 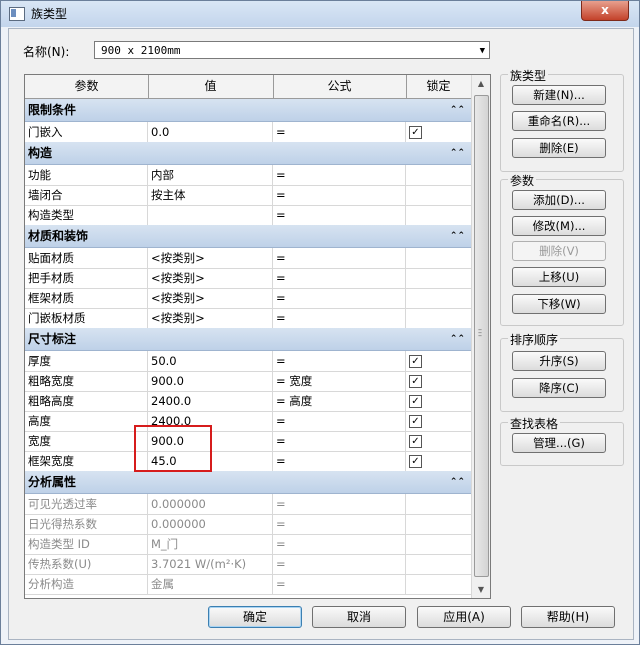 I want to click on cell-formula: = 宽度, so click(x=339, y=381).